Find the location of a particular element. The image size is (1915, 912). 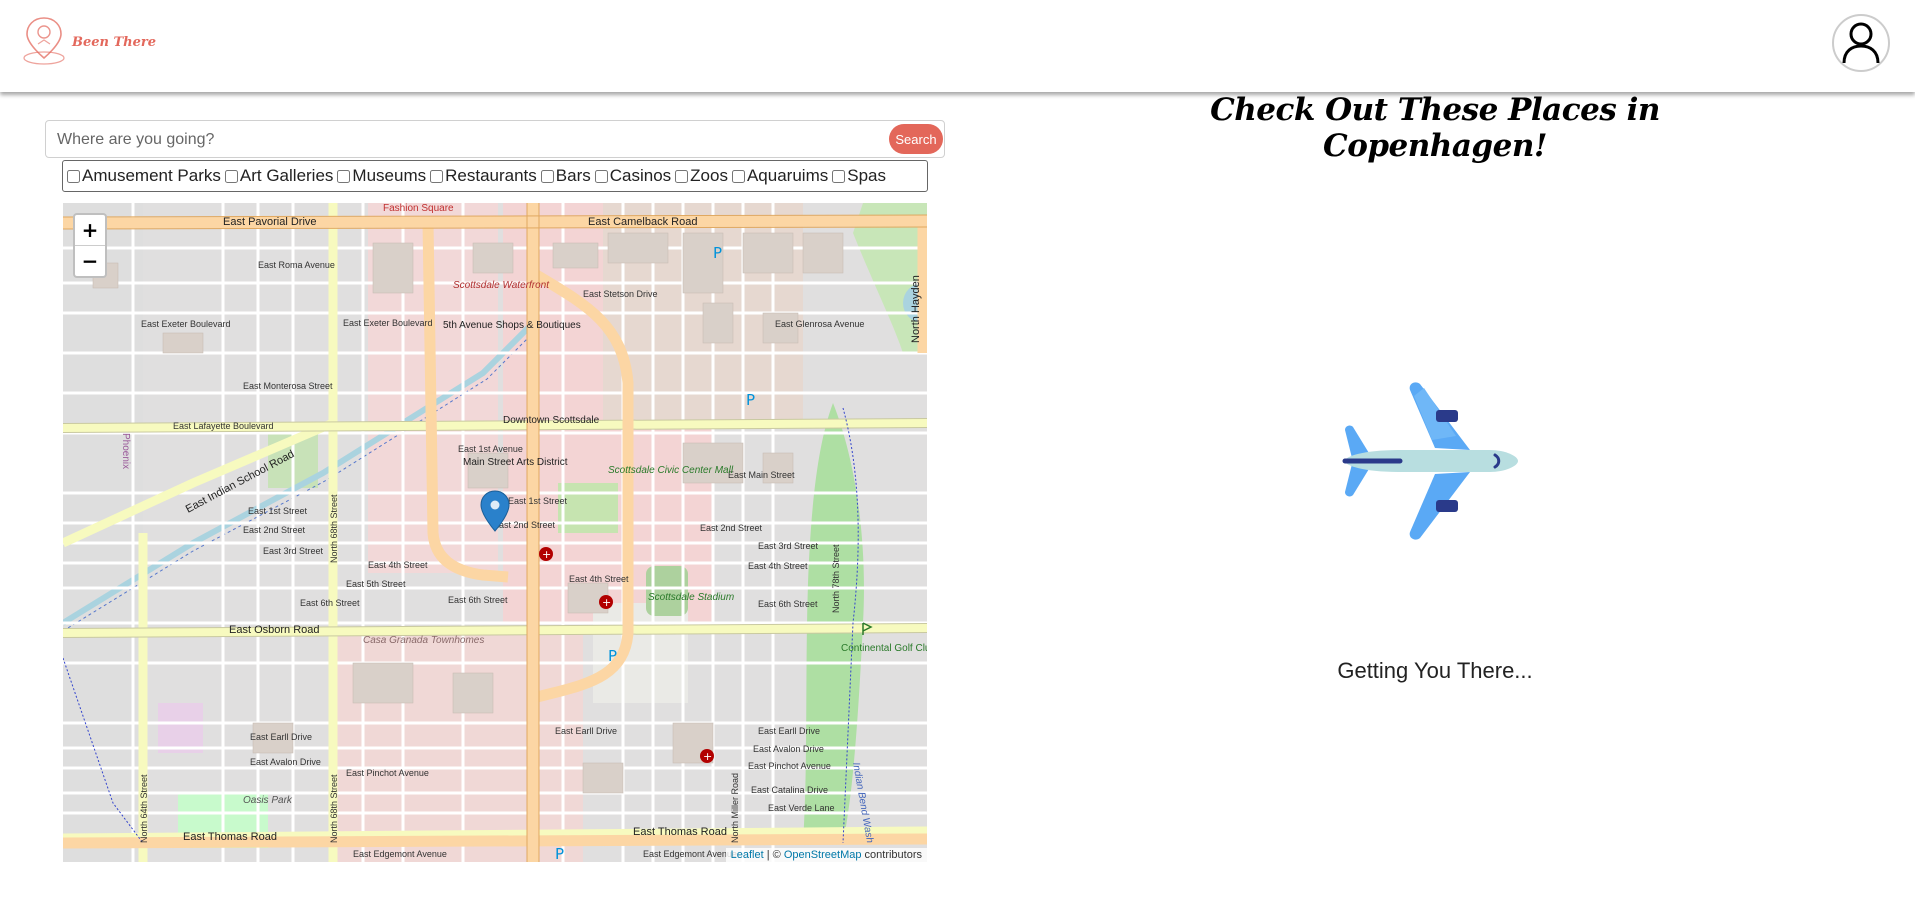

search-bar: Search is located at coordinates (495, 139).